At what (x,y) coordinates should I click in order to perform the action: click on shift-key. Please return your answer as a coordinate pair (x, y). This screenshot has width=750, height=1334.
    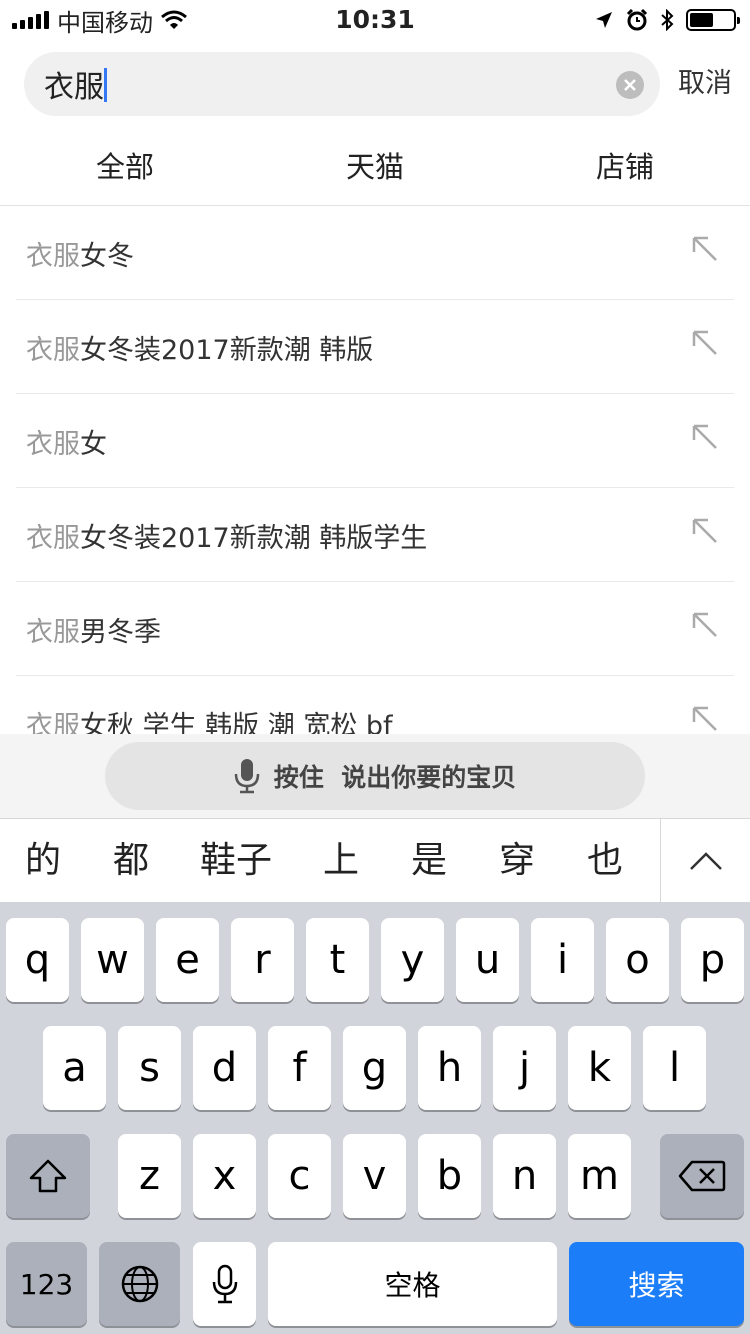
    Looking at the image, I should click on (48, 1176).